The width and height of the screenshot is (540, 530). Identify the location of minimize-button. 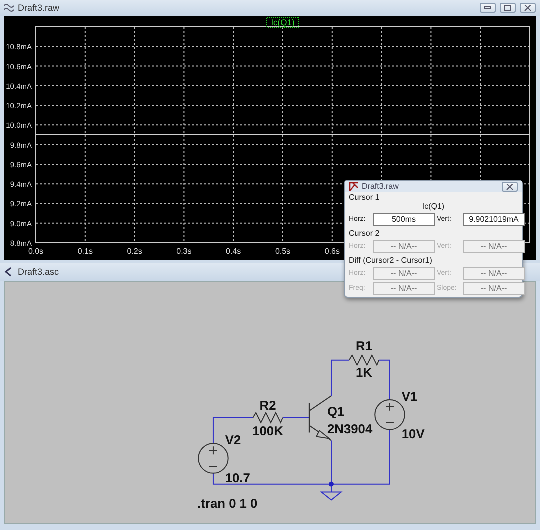
(488, 8).